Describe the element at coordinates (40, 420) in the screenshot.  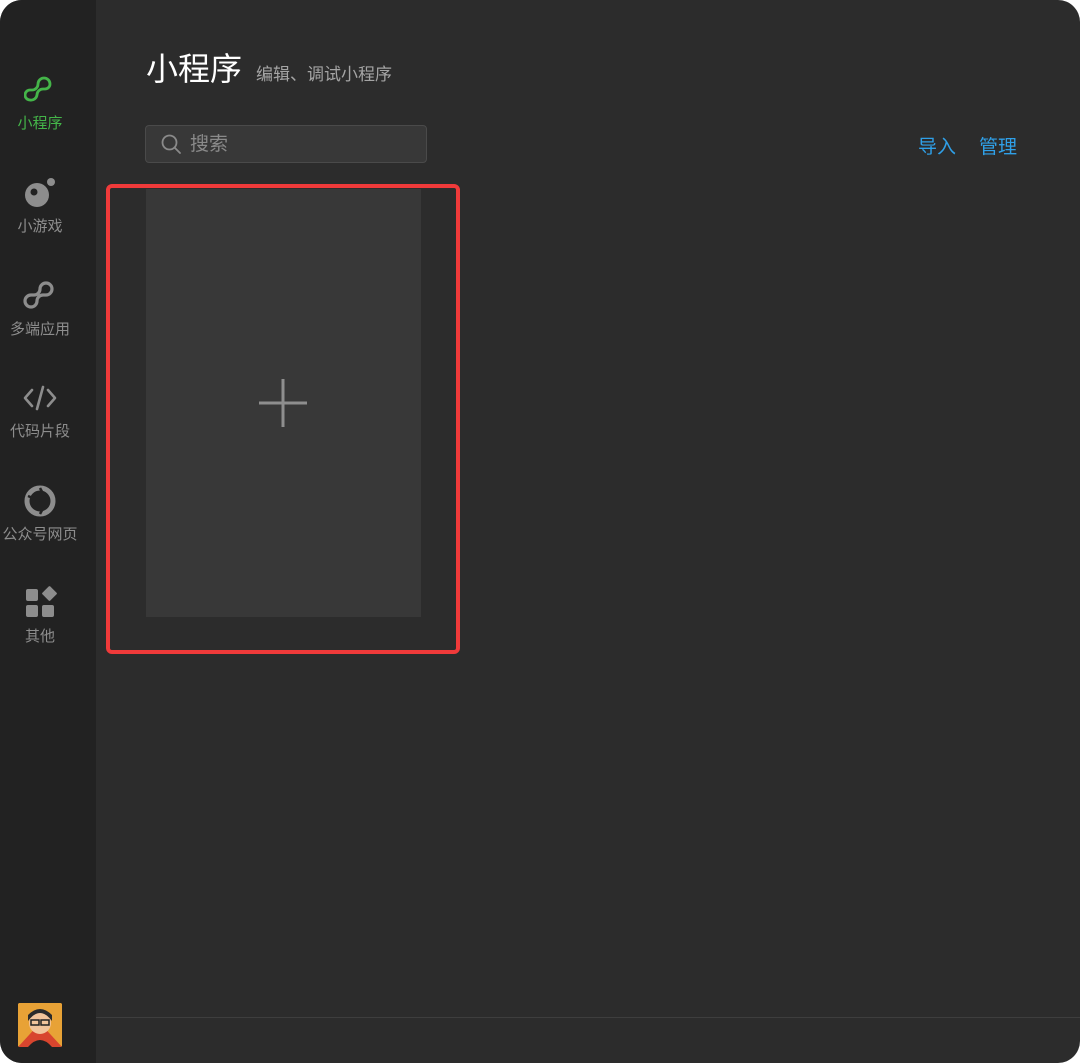
I see `sidebar-item-code-snippets: 代码片段` at that location.